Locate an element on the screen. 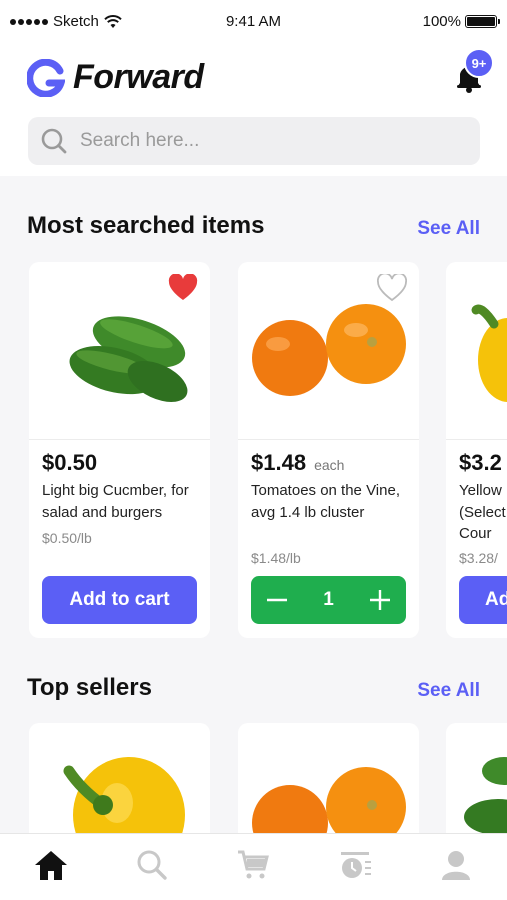 This screenshot has height=900, width=507. tab-cart is located at coordinates (253, 865).